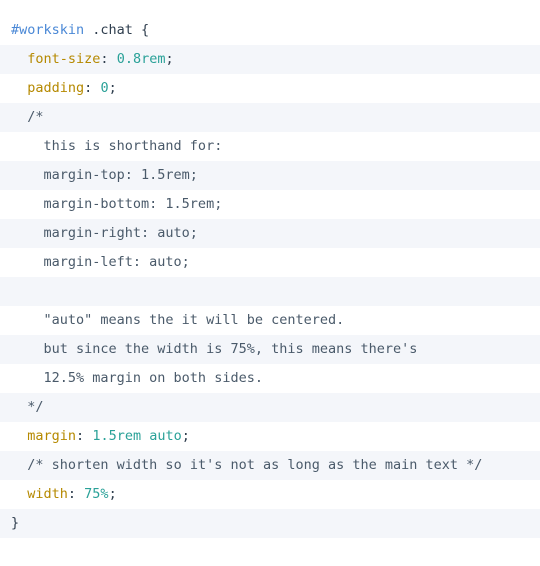 This screenshot has height=566, width=540. Describe the element at coordinates (56, 88) in the screenshot. I see `code-token-prop: padding` at that location.